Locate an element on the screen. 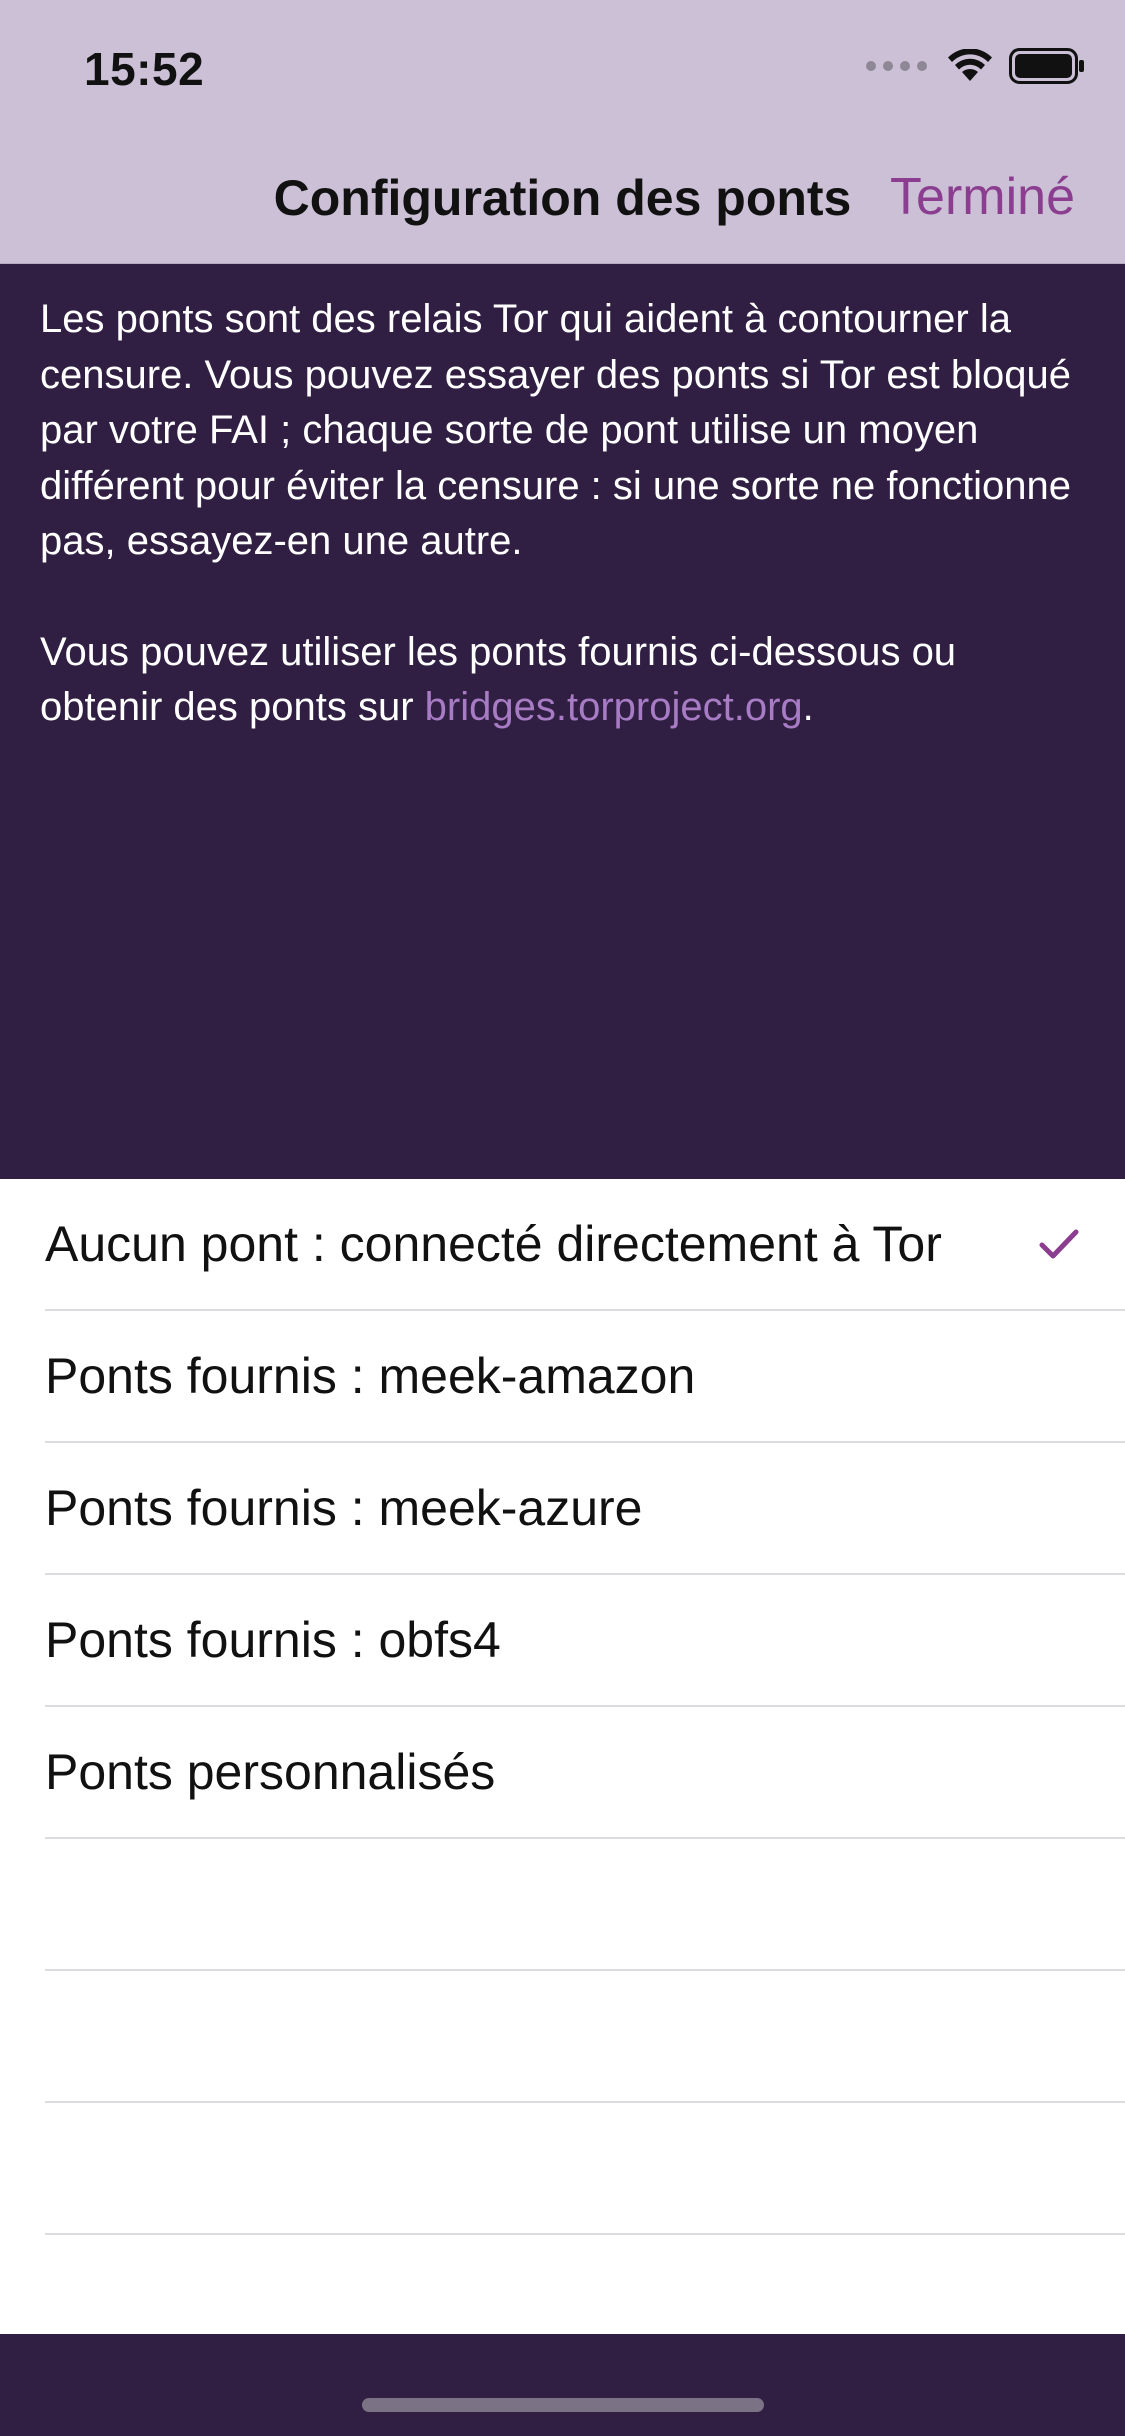  option-label: Ponts personnalisés is located at coordinates (270, 1772).